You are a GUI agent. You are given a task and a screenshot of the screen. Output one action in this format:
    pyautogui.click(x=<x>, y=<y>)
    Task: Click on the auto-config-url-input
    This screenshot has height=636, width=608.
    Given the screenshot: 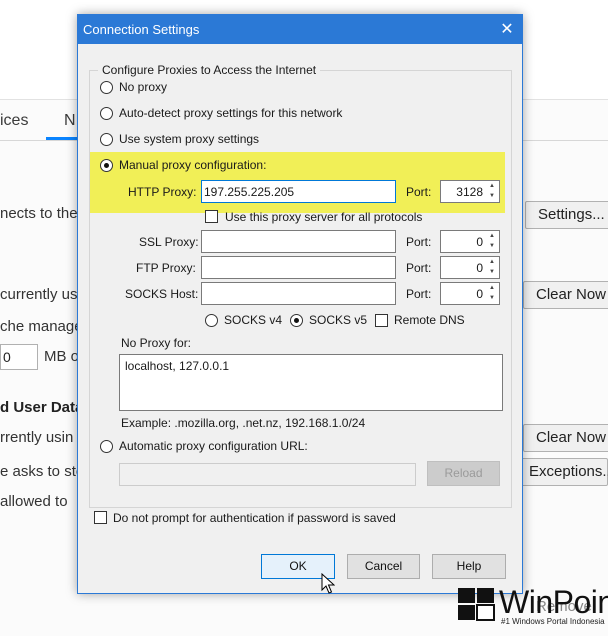 What is the action you would take?
    pyautogui.click(x=267, y=474)
    